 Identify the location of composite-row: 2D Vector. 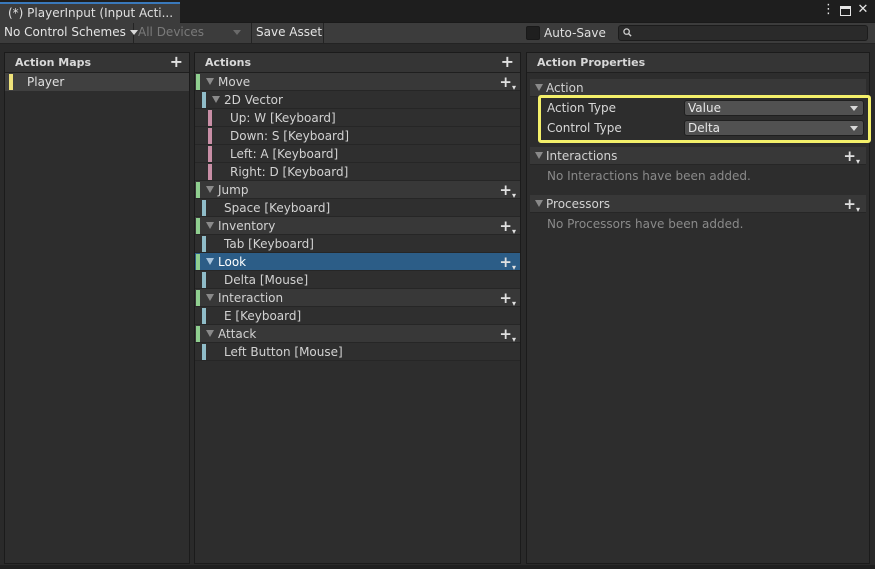
(357, 100).